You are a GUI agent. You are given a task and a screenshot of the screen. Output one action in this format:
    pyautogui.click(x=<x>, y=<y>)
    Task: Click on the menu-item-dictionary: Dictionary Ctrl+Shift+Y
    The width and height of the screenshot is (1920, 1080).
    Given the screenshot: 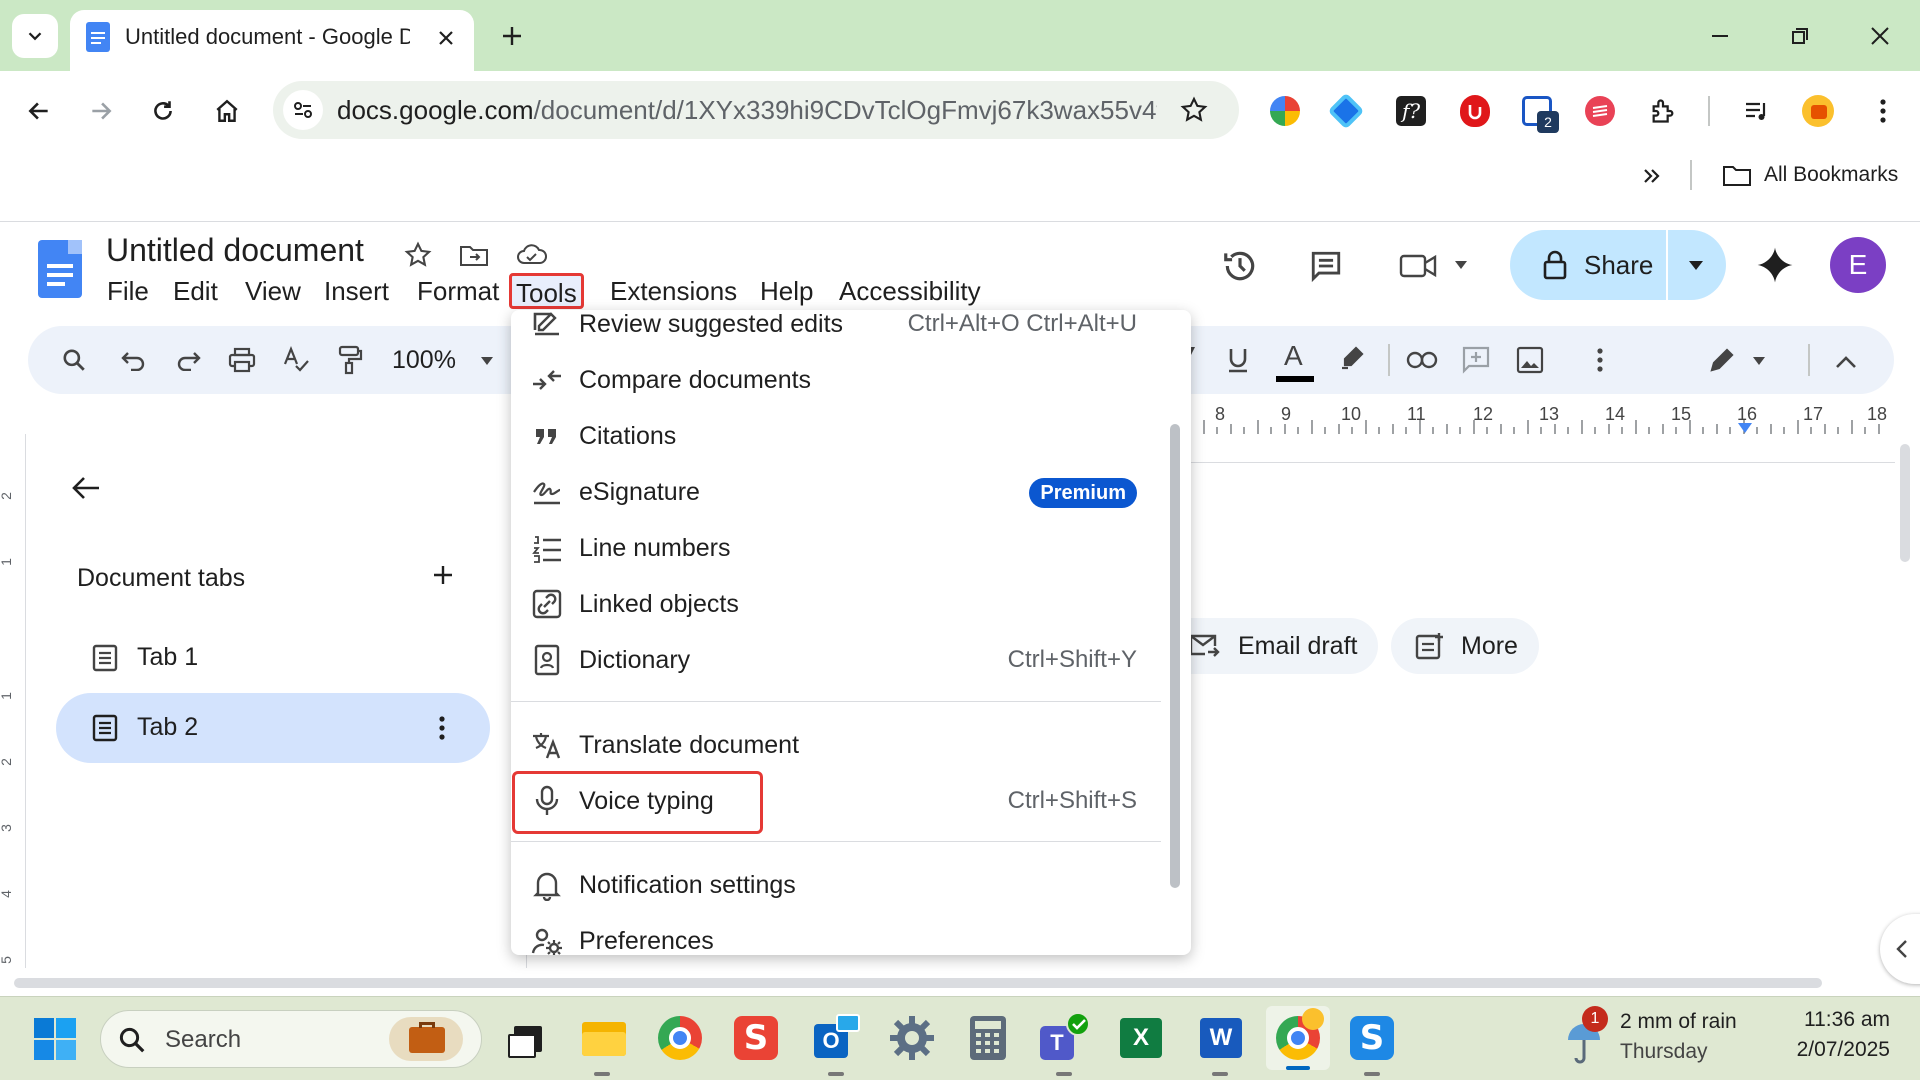 What is the action you would take?
    pyautogui.click(x=851, y=660)
    